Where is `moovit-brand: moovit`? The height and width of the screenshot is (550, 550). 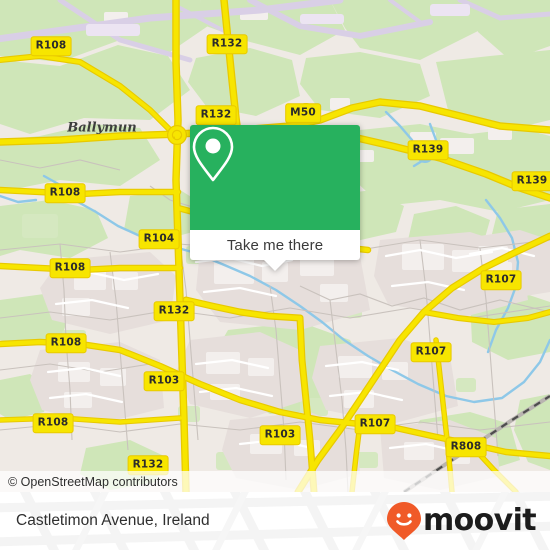
moovit-brand: moovit is located at coordinates (468, 521).